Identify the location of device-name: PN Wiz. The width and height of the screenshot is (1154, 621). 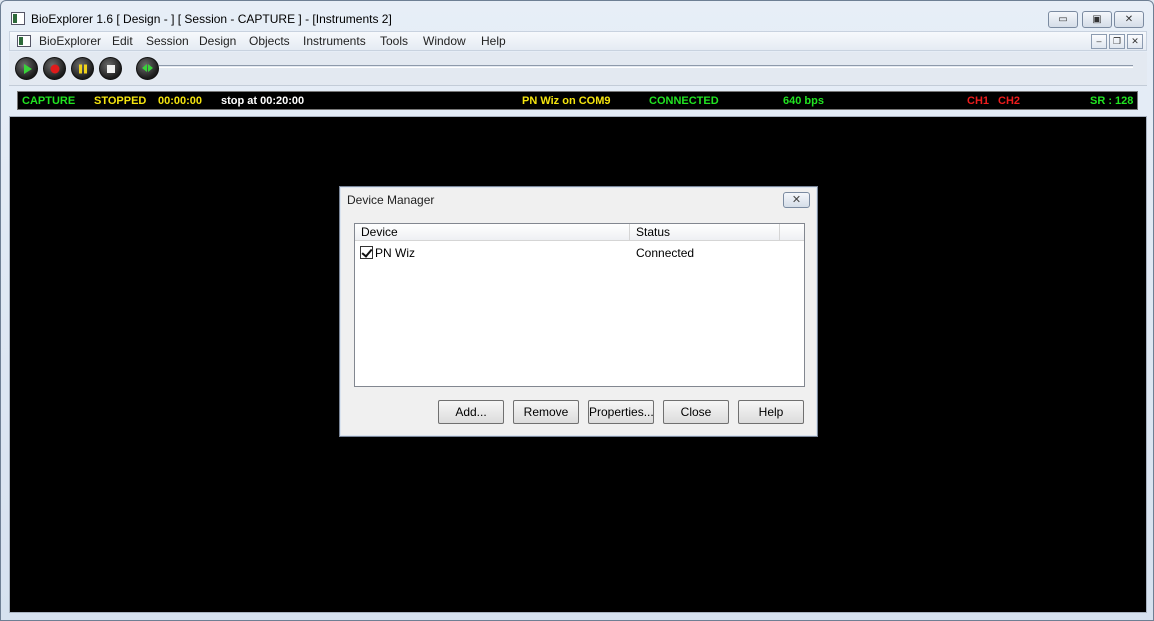
(395, 253).